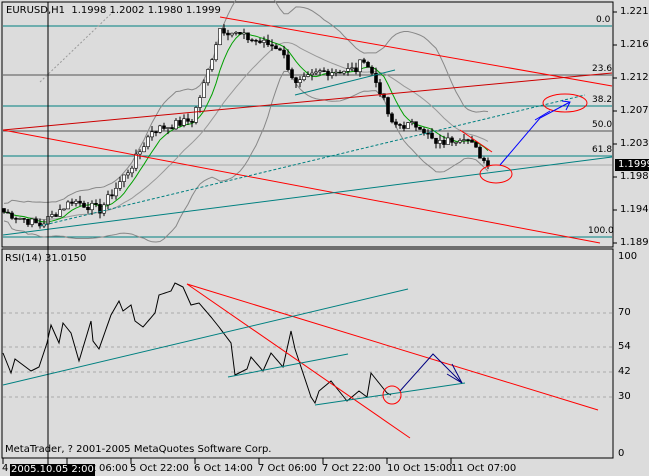 This screenshot has width=649, height=476. Describe the element at coordinates (484, 468) in the screenshot. I see `time-tick-label: 11 Oct 07:00` at that location.